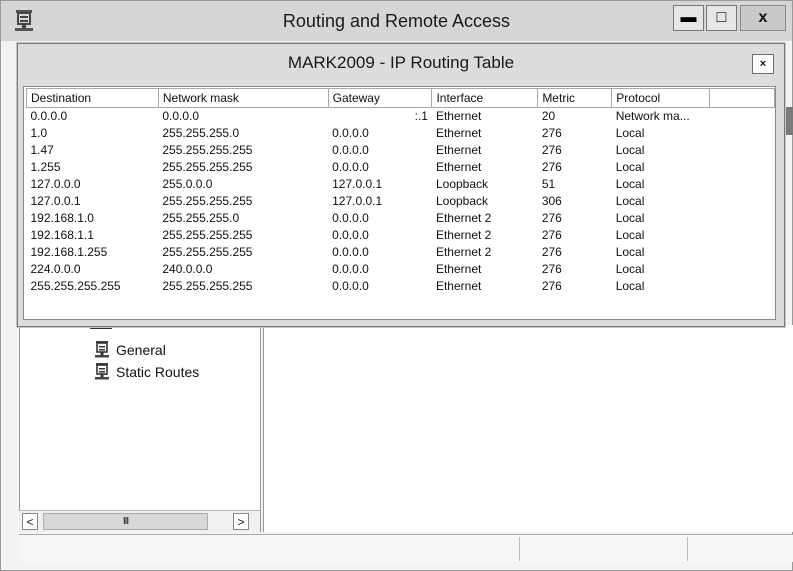  I want to click on cell-destination: 127.0.0.0, so click(55, 184).